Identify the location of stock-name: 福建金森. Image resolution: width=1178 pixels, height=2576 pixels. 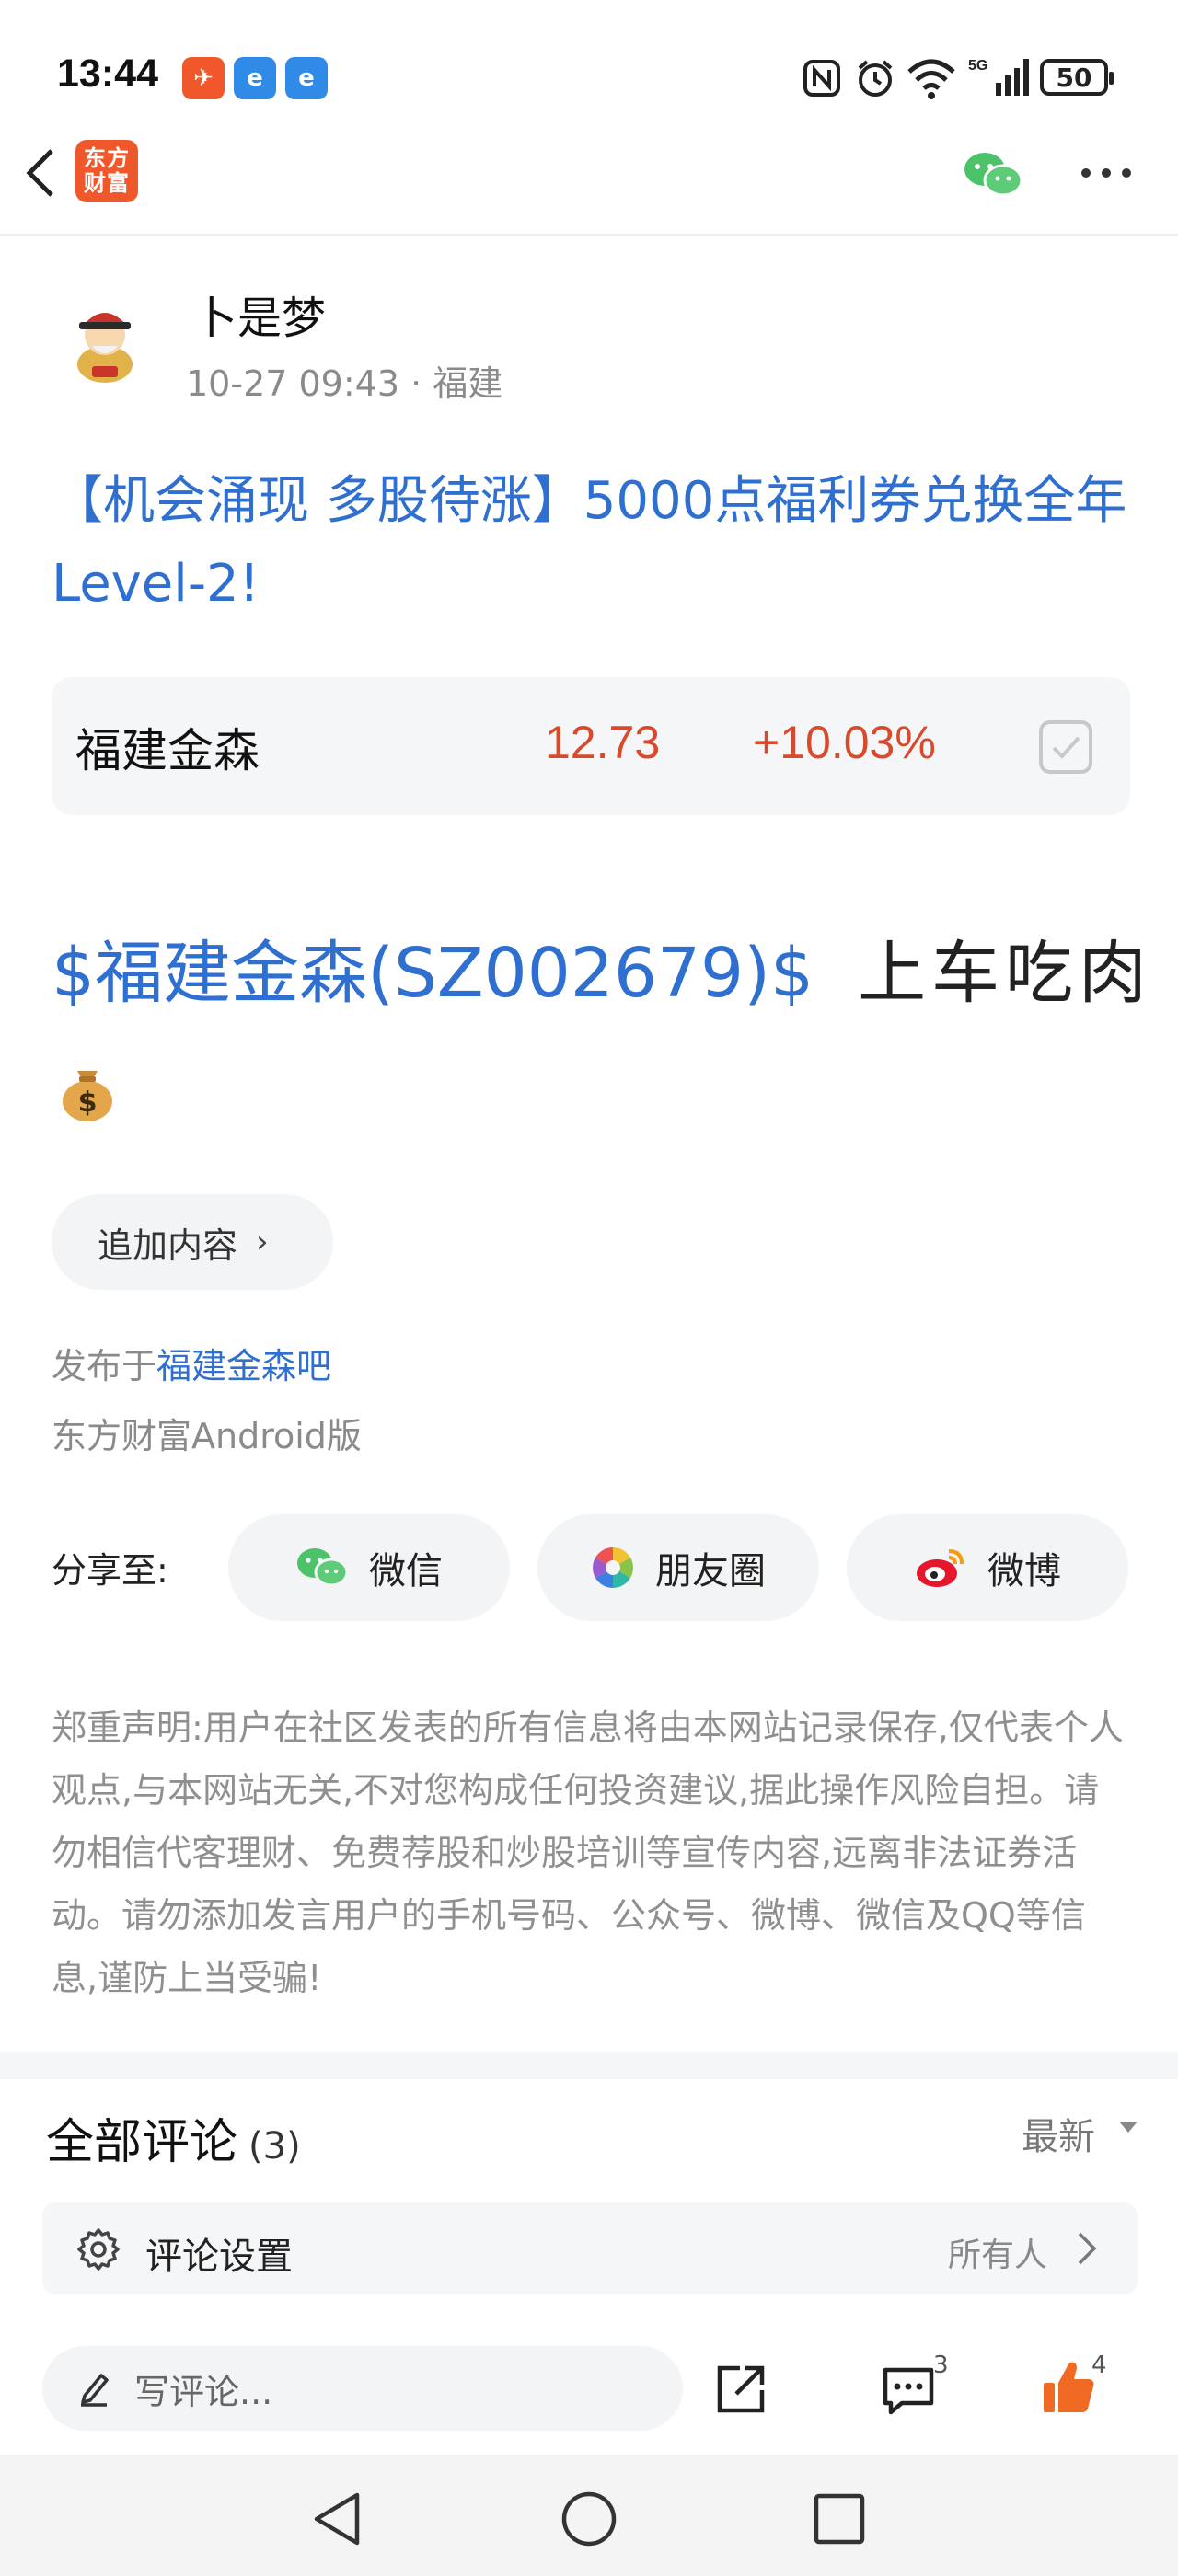
(167, 750).